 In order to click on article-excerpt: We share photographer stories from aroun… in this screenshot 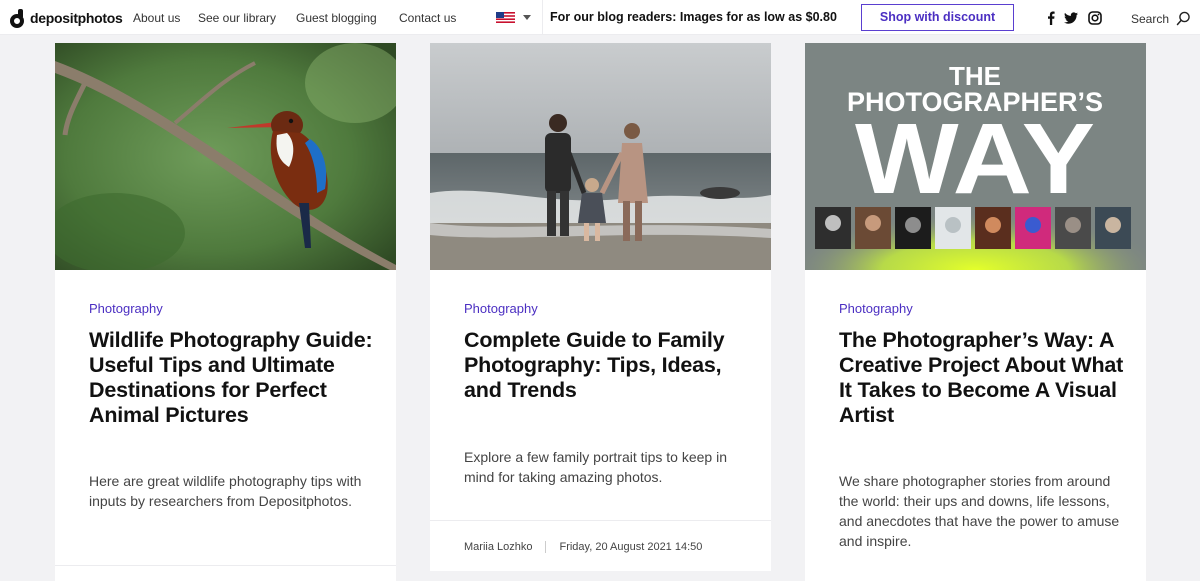, I will do `click(979, 511)`.